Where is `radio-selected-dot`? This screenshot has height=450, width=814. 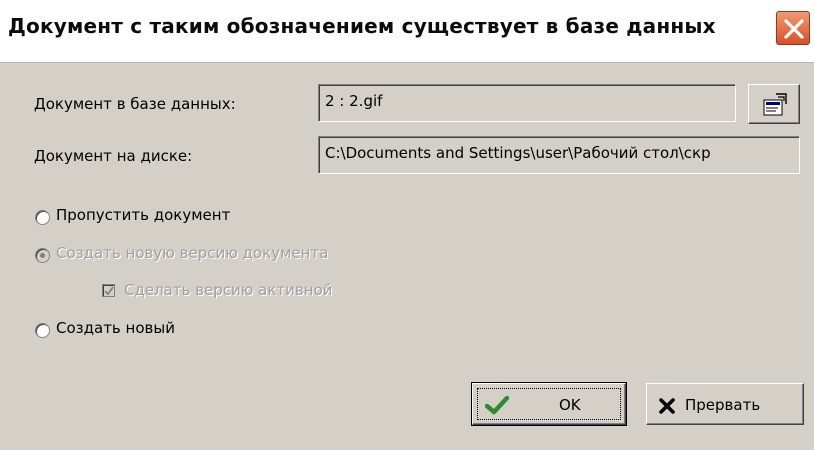 radio-selected-dot is located at coordinates (42, 255).